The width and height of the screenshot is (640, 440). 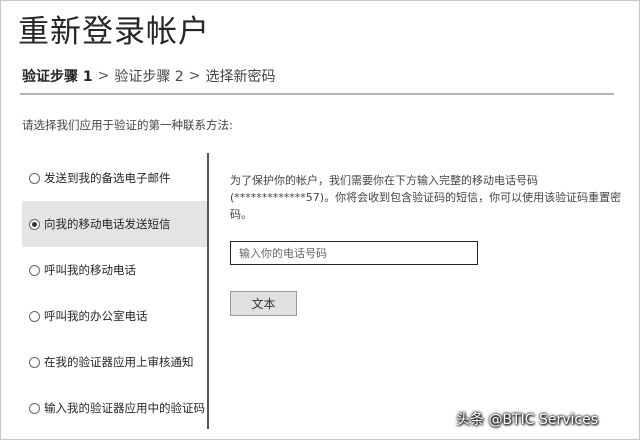 What do you see at coordinates (57, 77) in the screenshot?
I see `step-1-current: 验证步骤 1` at bounding box center [57, 77].